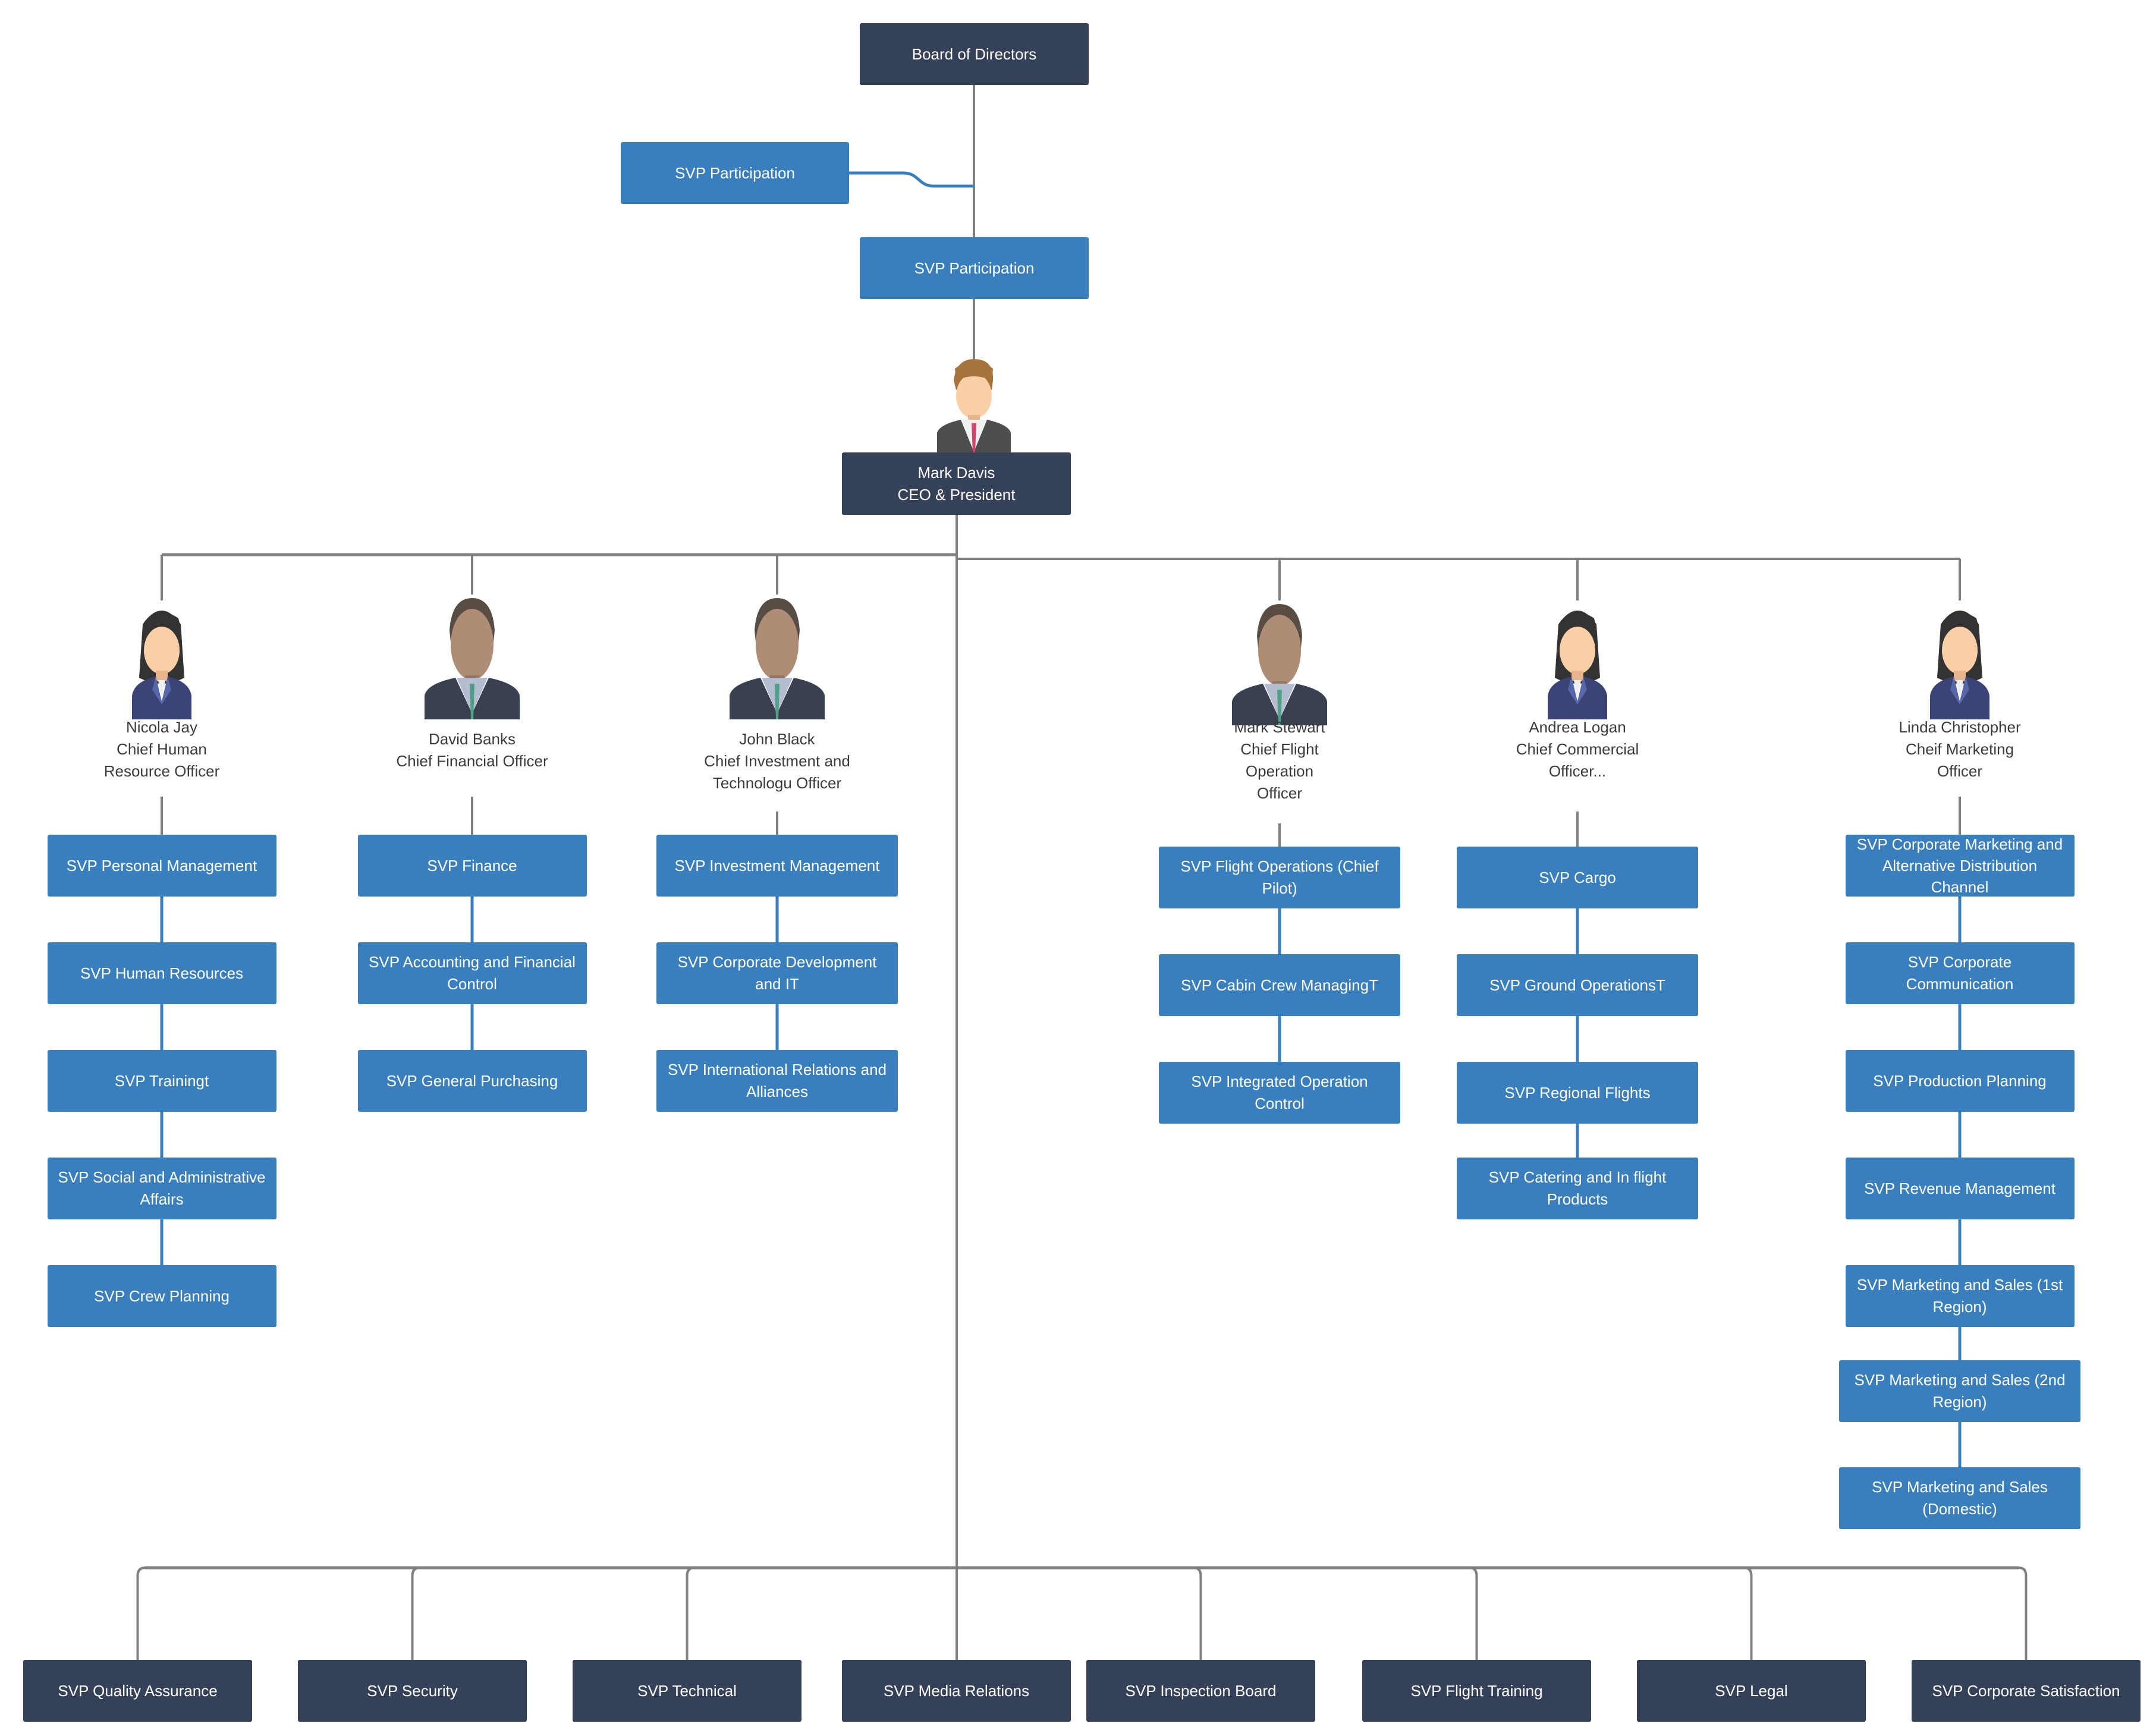 The height and width of the screenshot is (1736, 2153). What do you see at coordinates (956, 1691) in the screenshot?
I see `bottom-svp-box: SVP Media Relations` at bounding box center [956, 1691].